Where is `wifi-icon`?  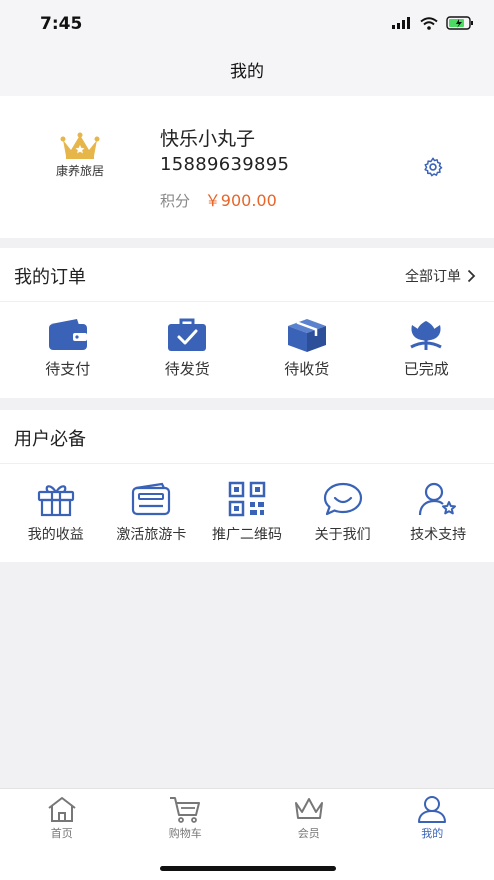 wifi-icon is located at coordinates (429, 23).